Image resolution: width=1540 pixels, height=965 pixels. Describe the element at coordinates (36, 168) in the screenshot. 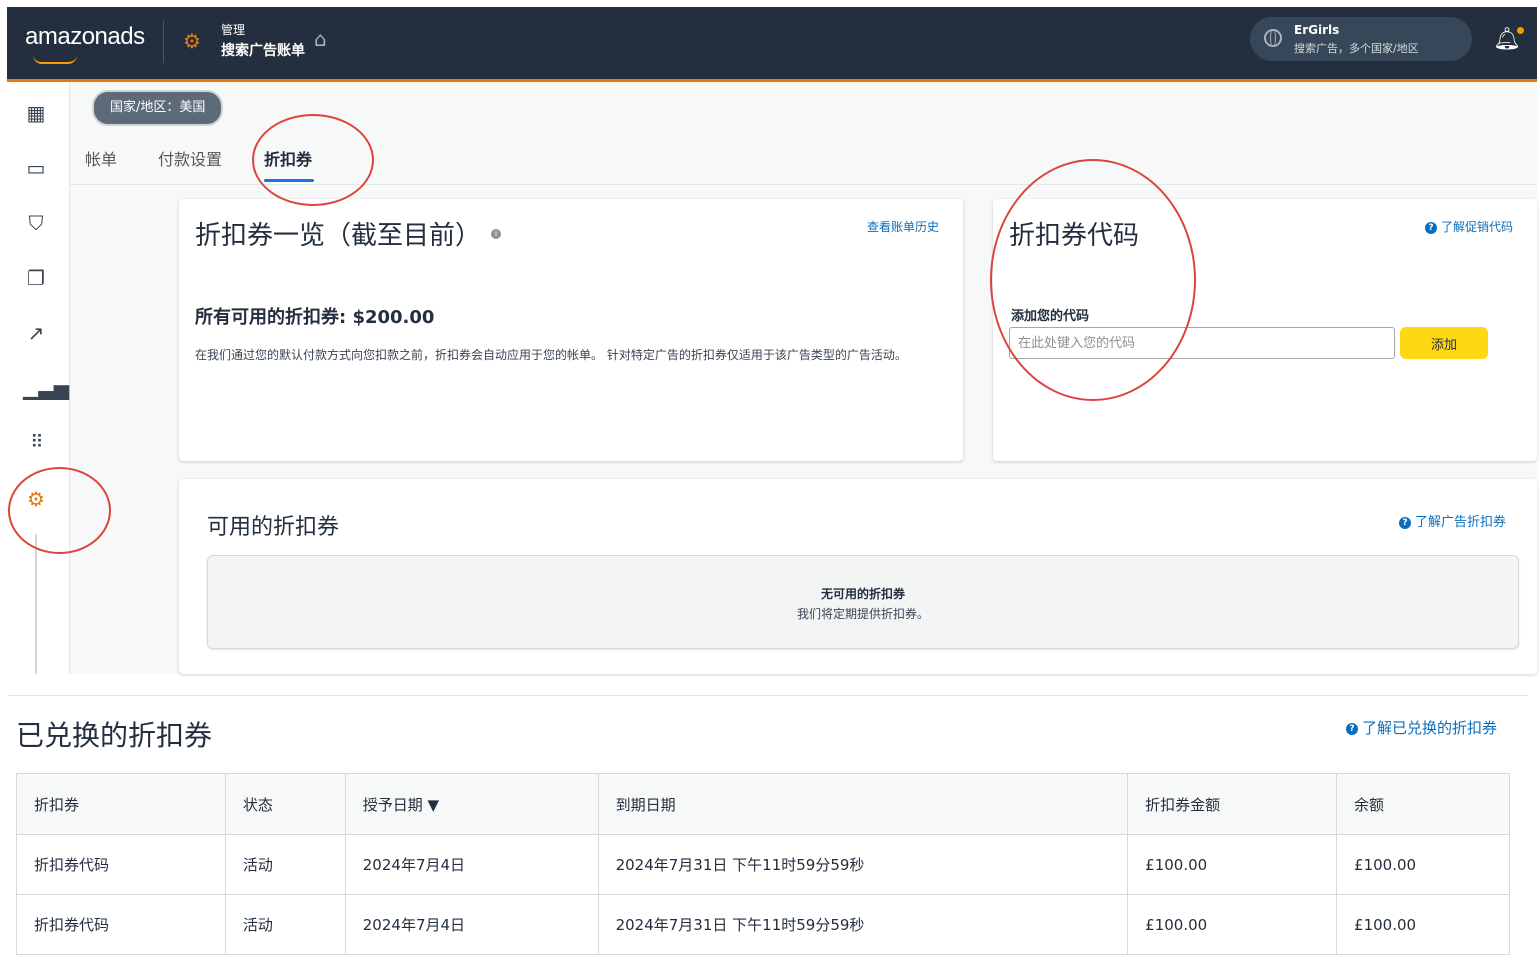

I see `wallet-icon: ▭` at that location.